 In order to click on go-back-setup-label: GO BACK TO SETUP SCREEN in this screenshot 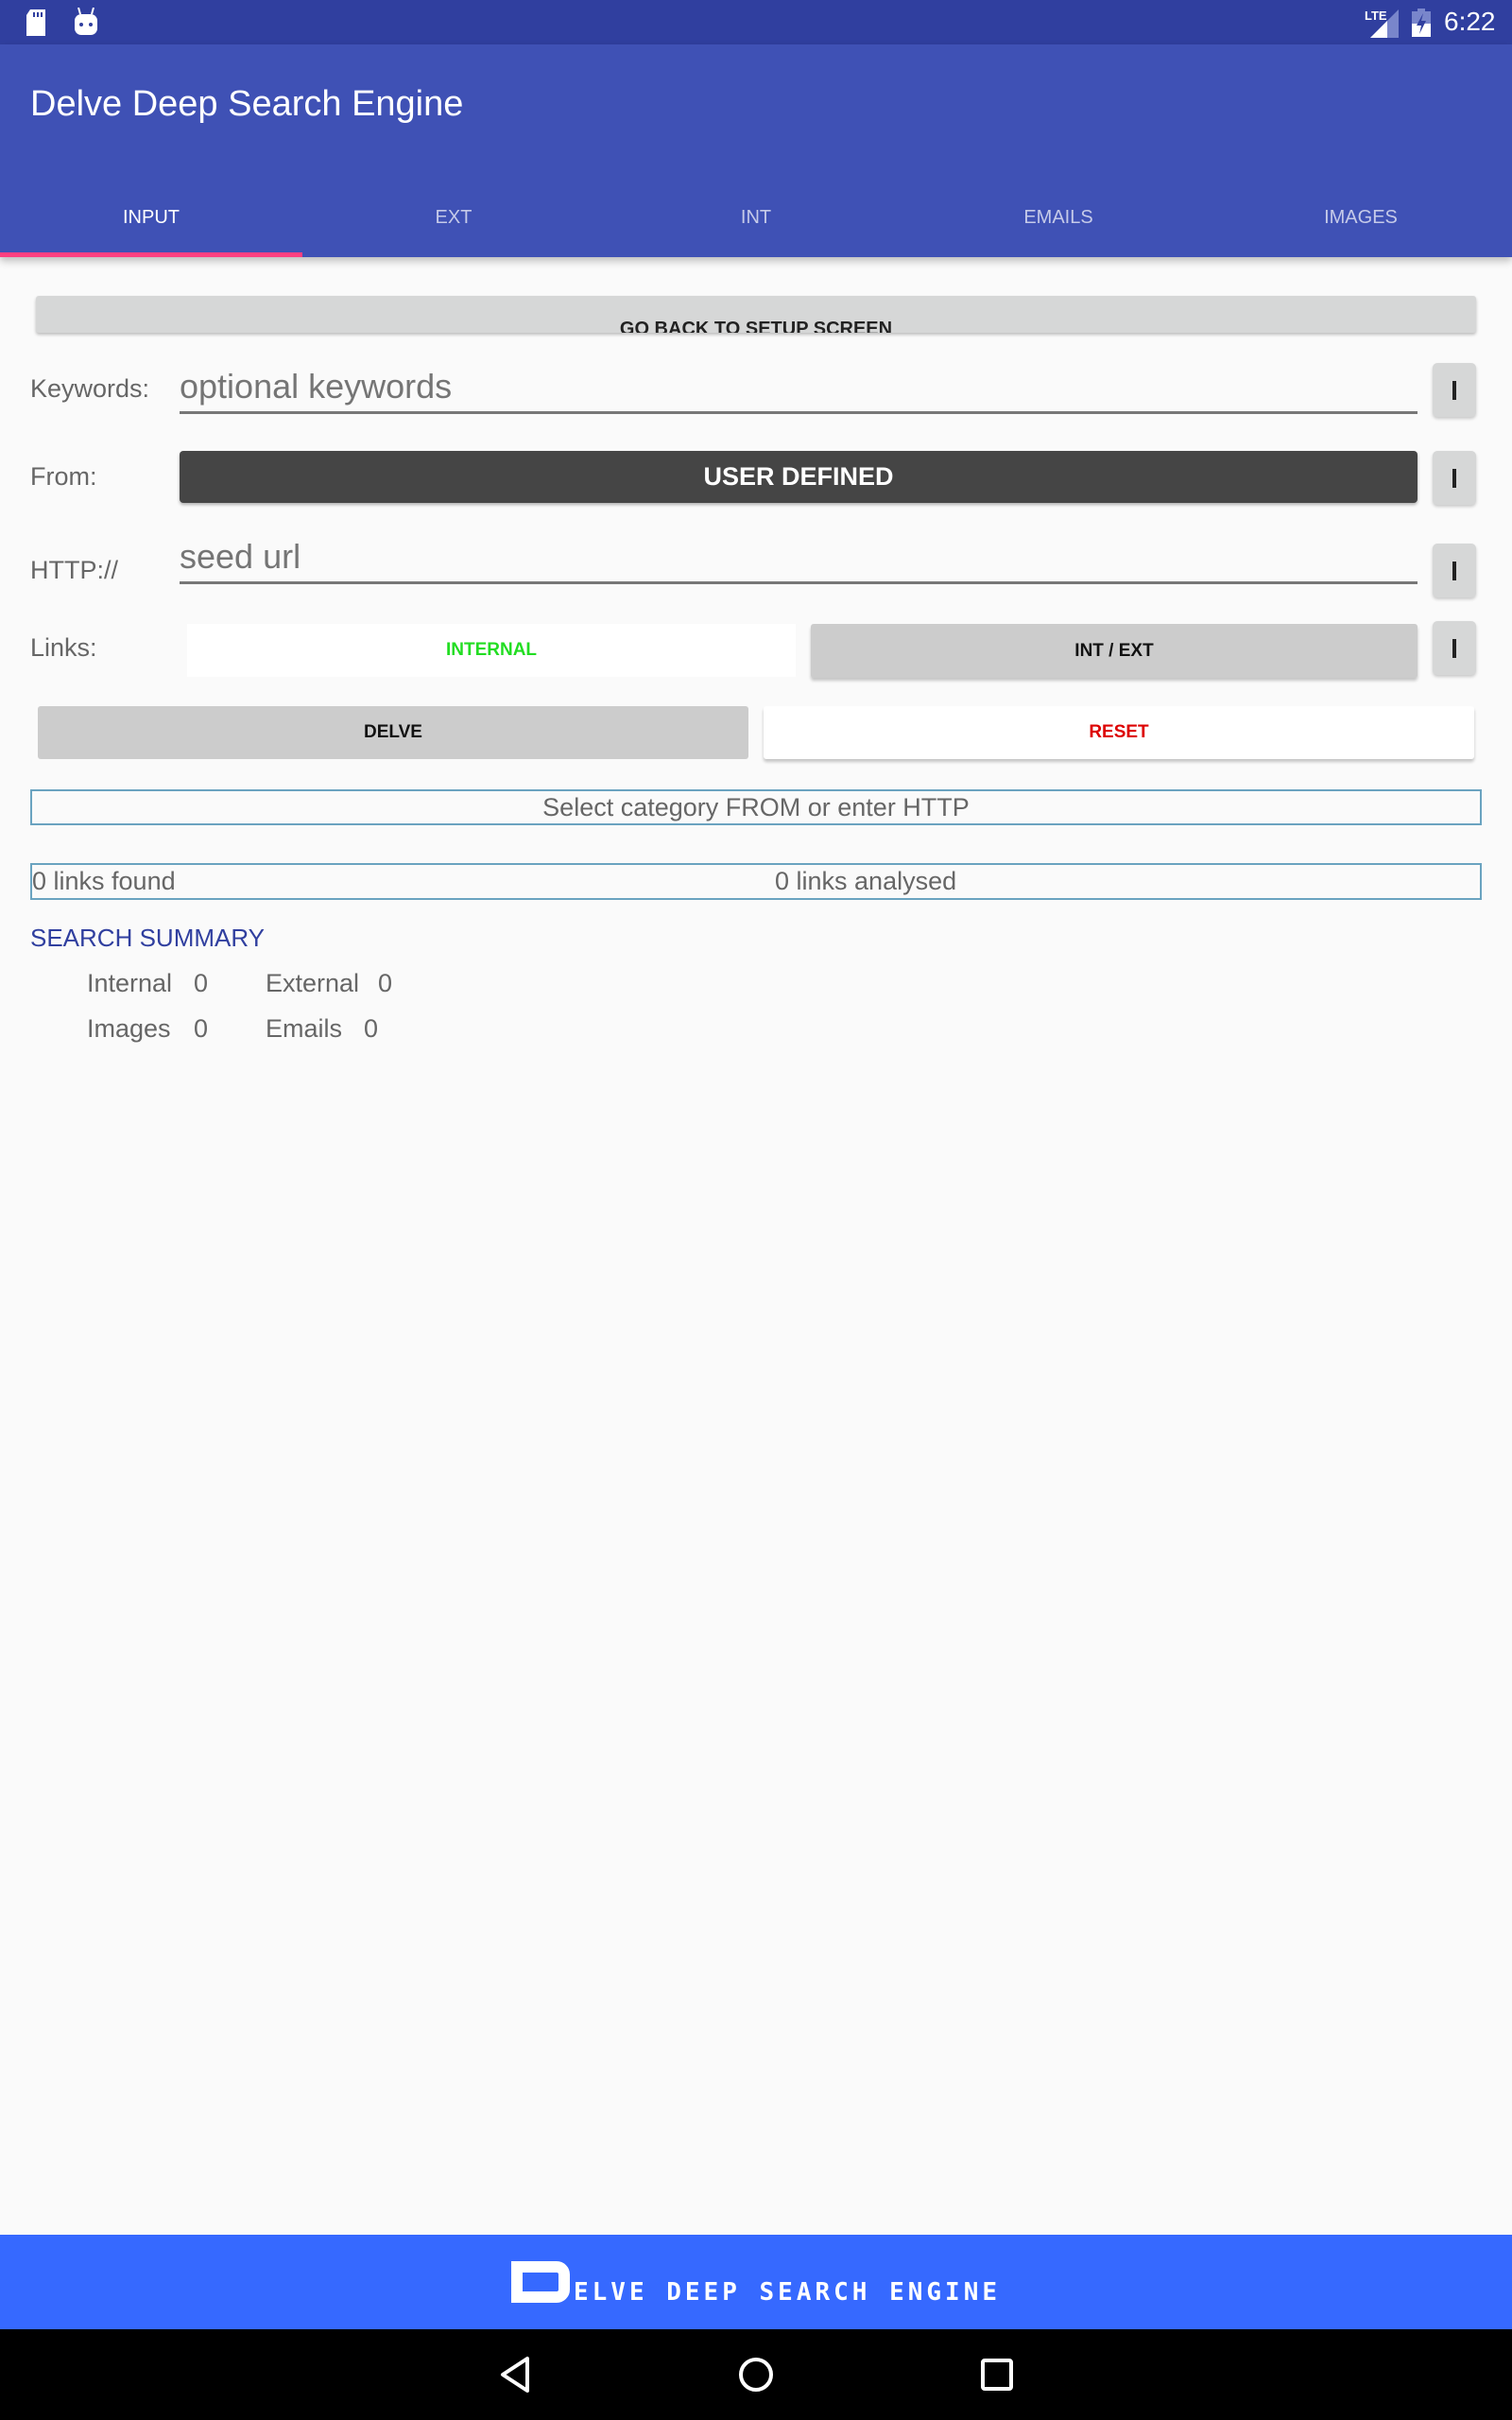, I will do `click(756, 326)`.